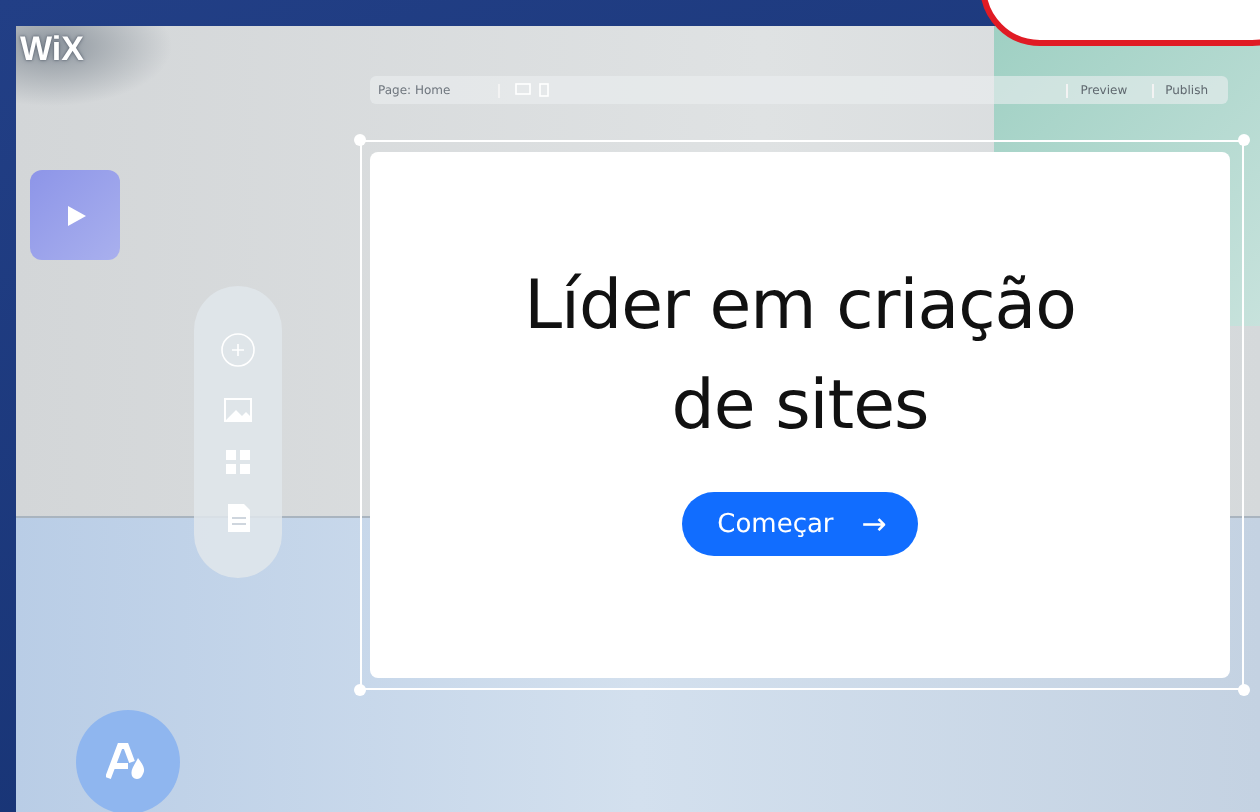 The height and width of the screenshot is (812, 1260). Describe the element at coordinates (238, 409) in the screenshot. I see `image-icon` at that location.